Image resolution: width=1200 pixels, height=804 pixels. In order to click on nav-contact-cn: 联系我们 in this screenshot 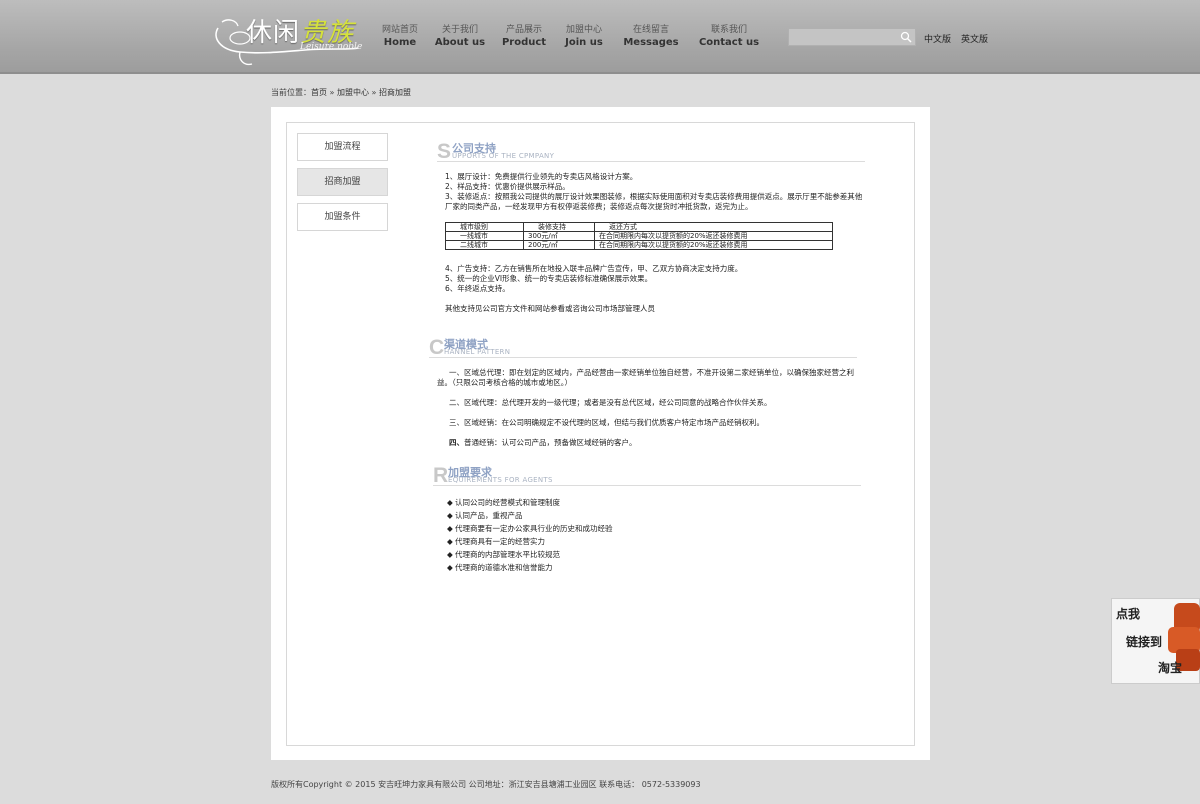, I will do `click(728, 30)`.